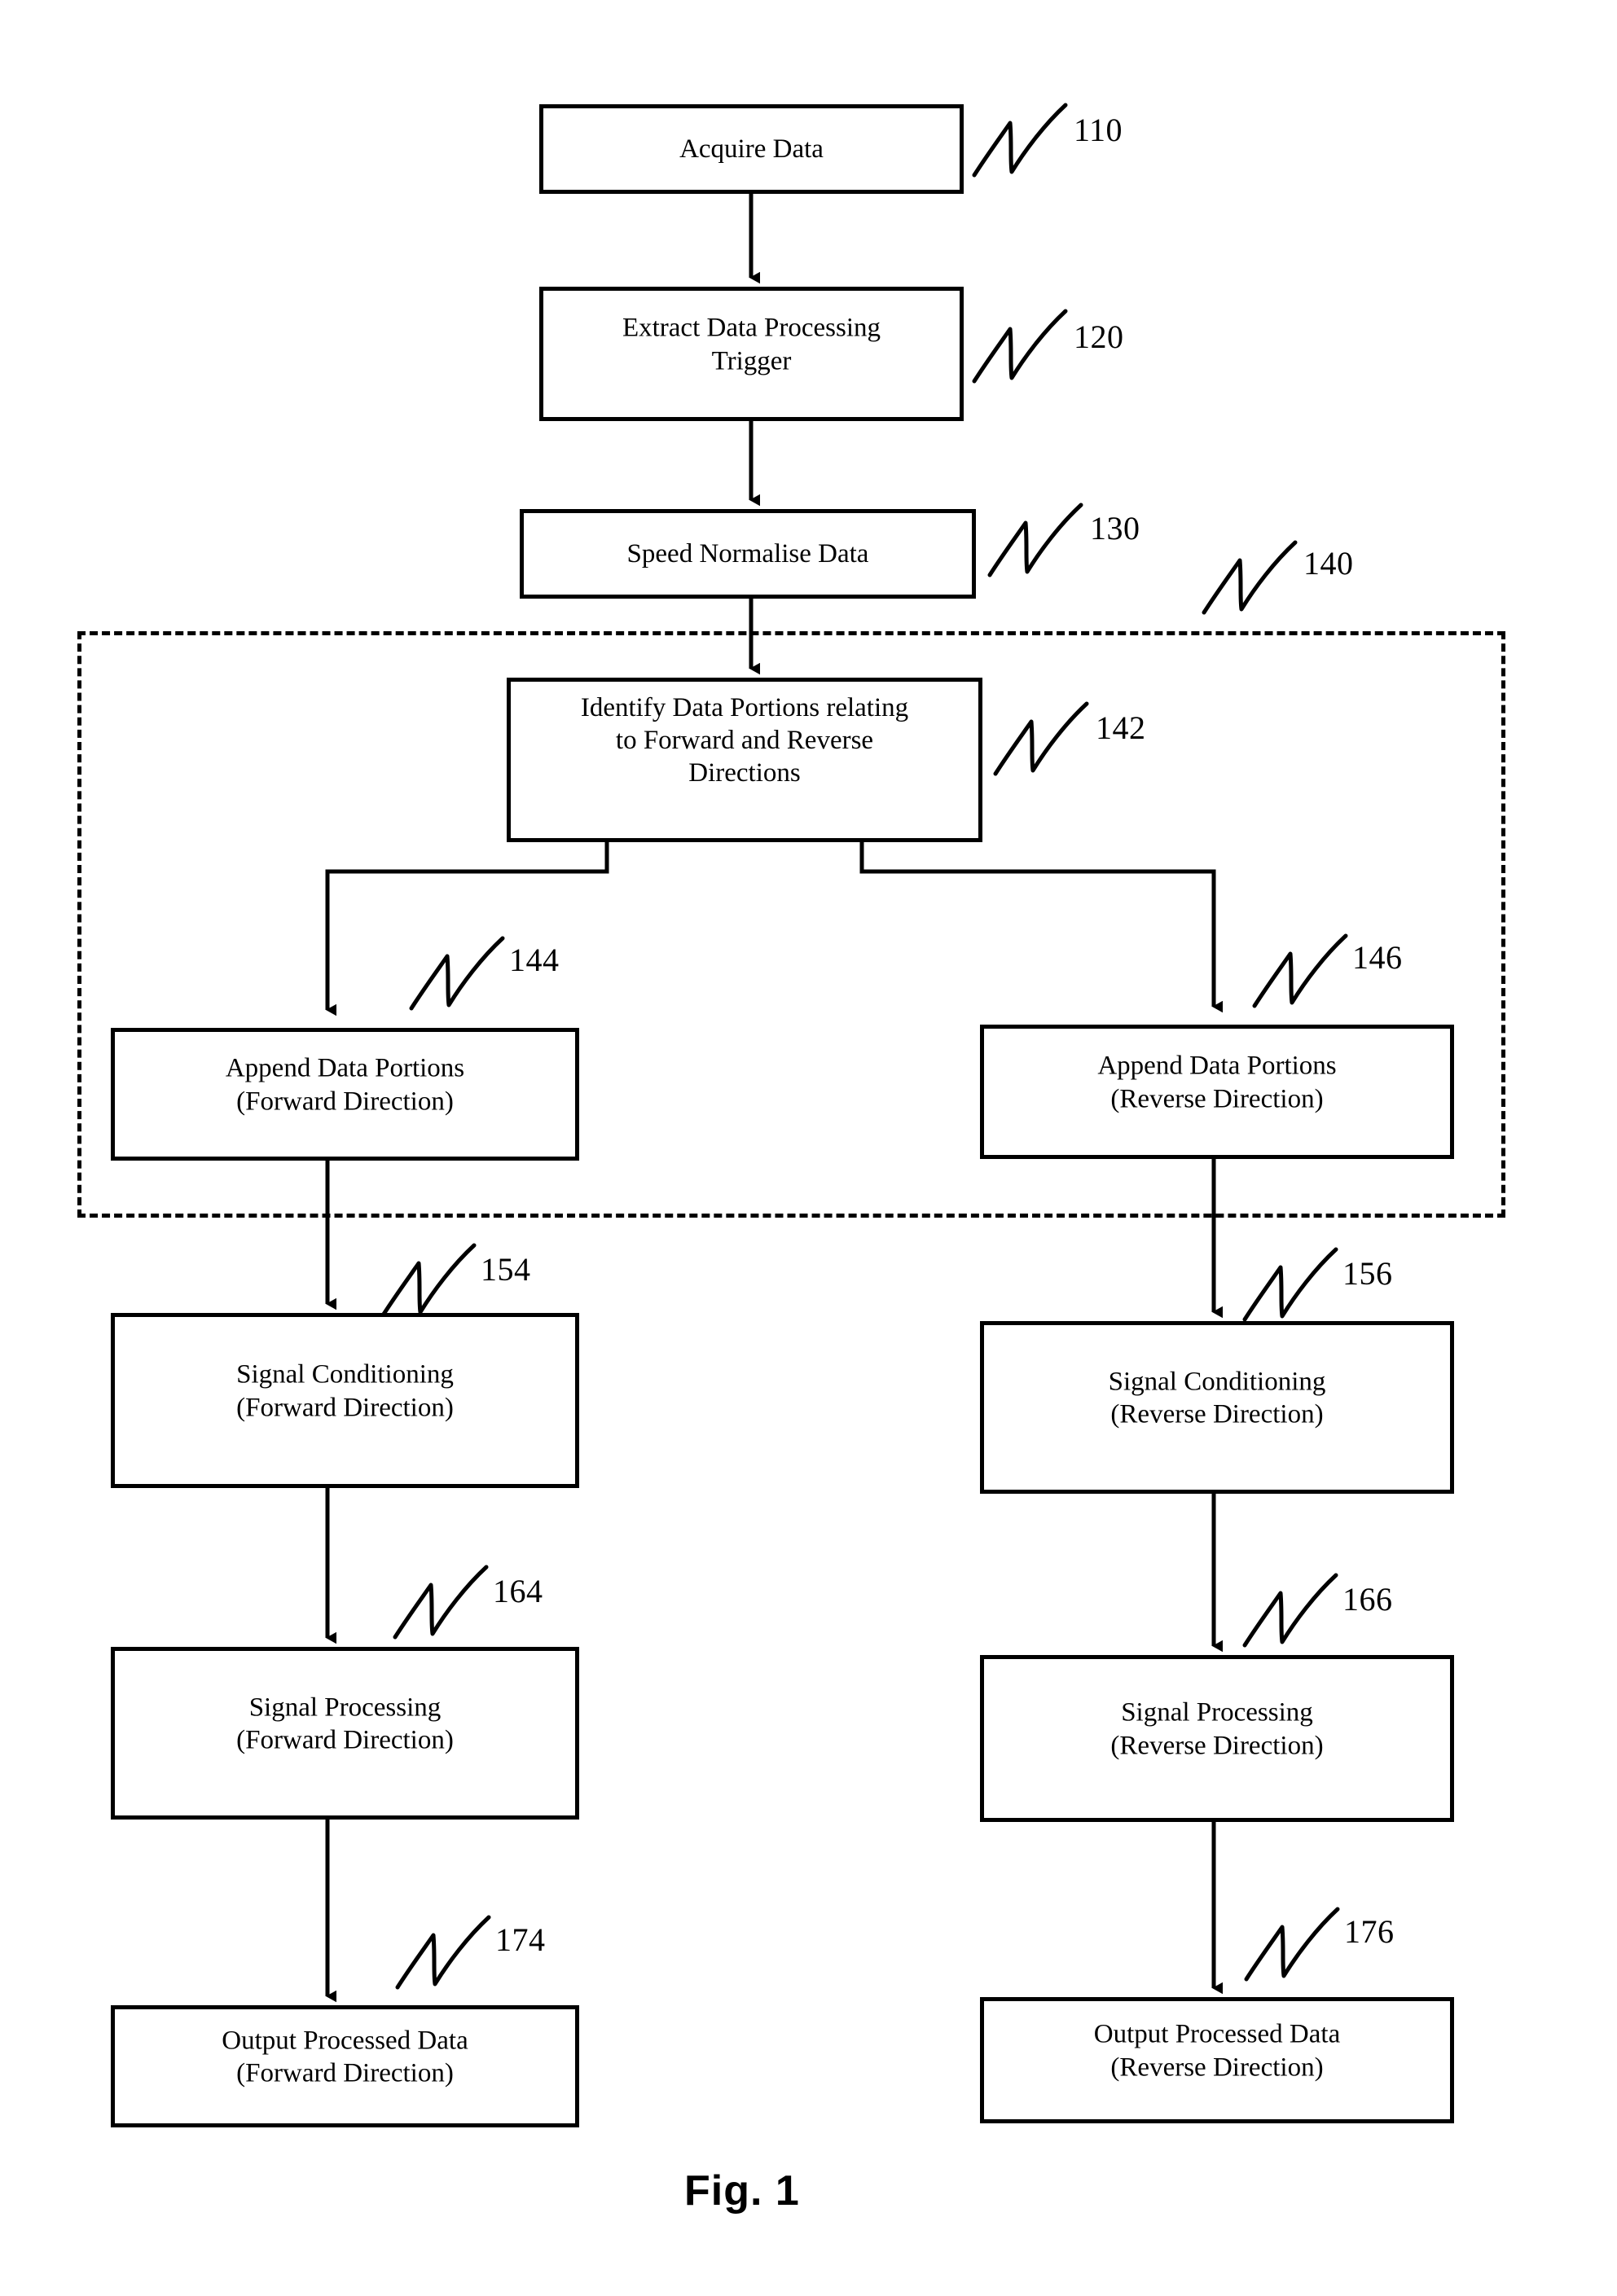 The height and width of the screenshot is (2296, 1617). What do you see at coordinates (1121, 727) in the screenshot?
I see `reference-numeral-142: 142` at bounding box center [1121, 727].